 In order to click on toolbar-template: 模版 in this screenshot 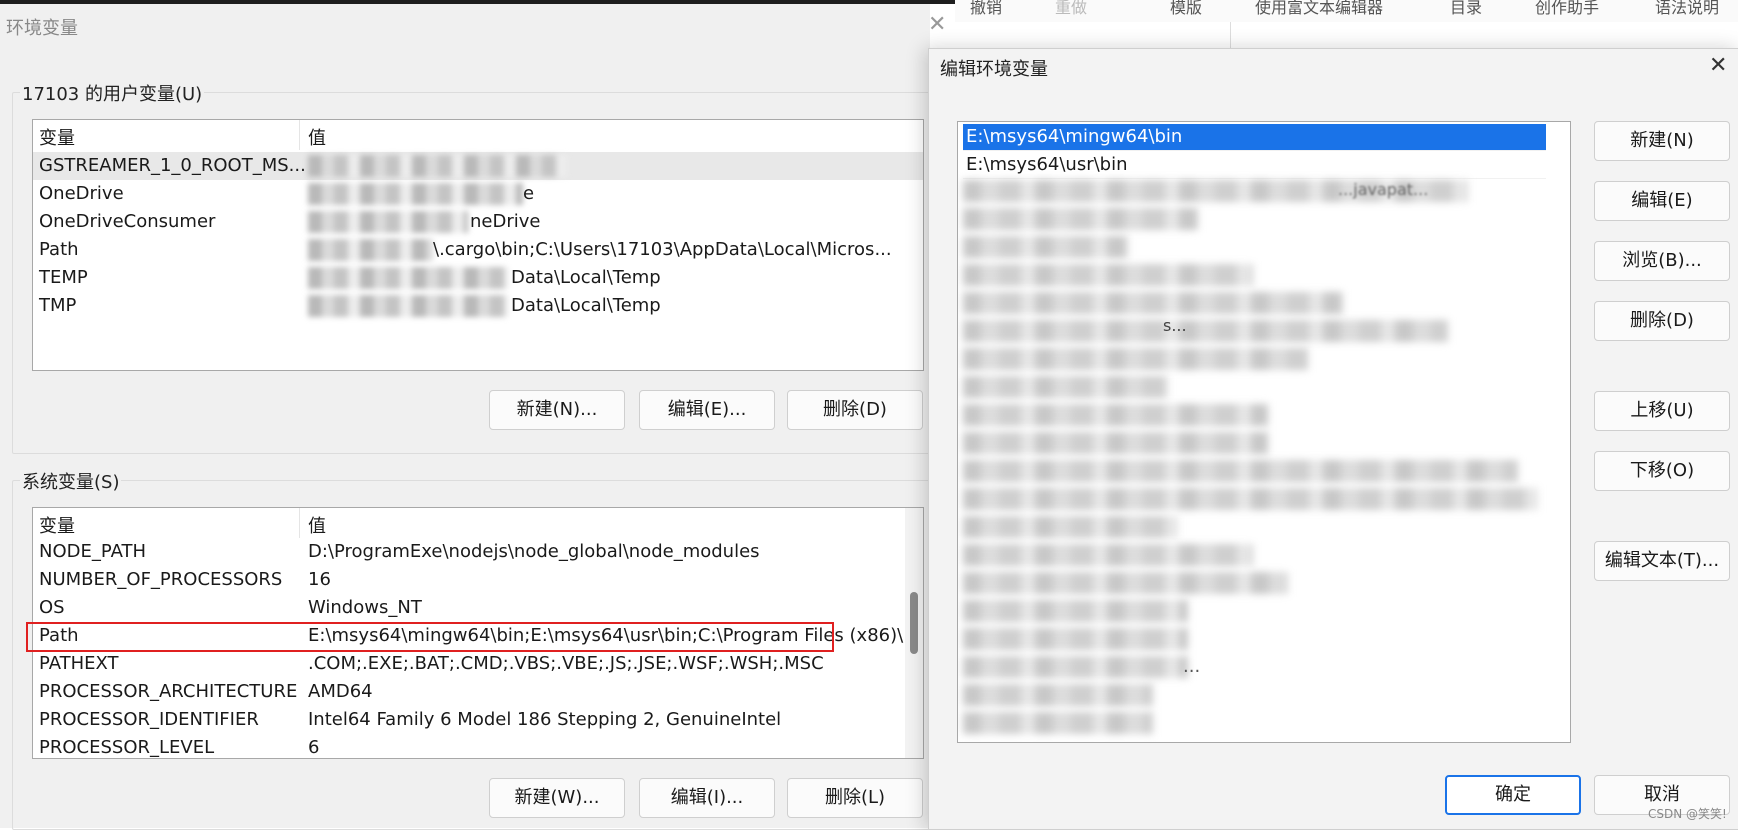, I will do `click(1186, 9)`.